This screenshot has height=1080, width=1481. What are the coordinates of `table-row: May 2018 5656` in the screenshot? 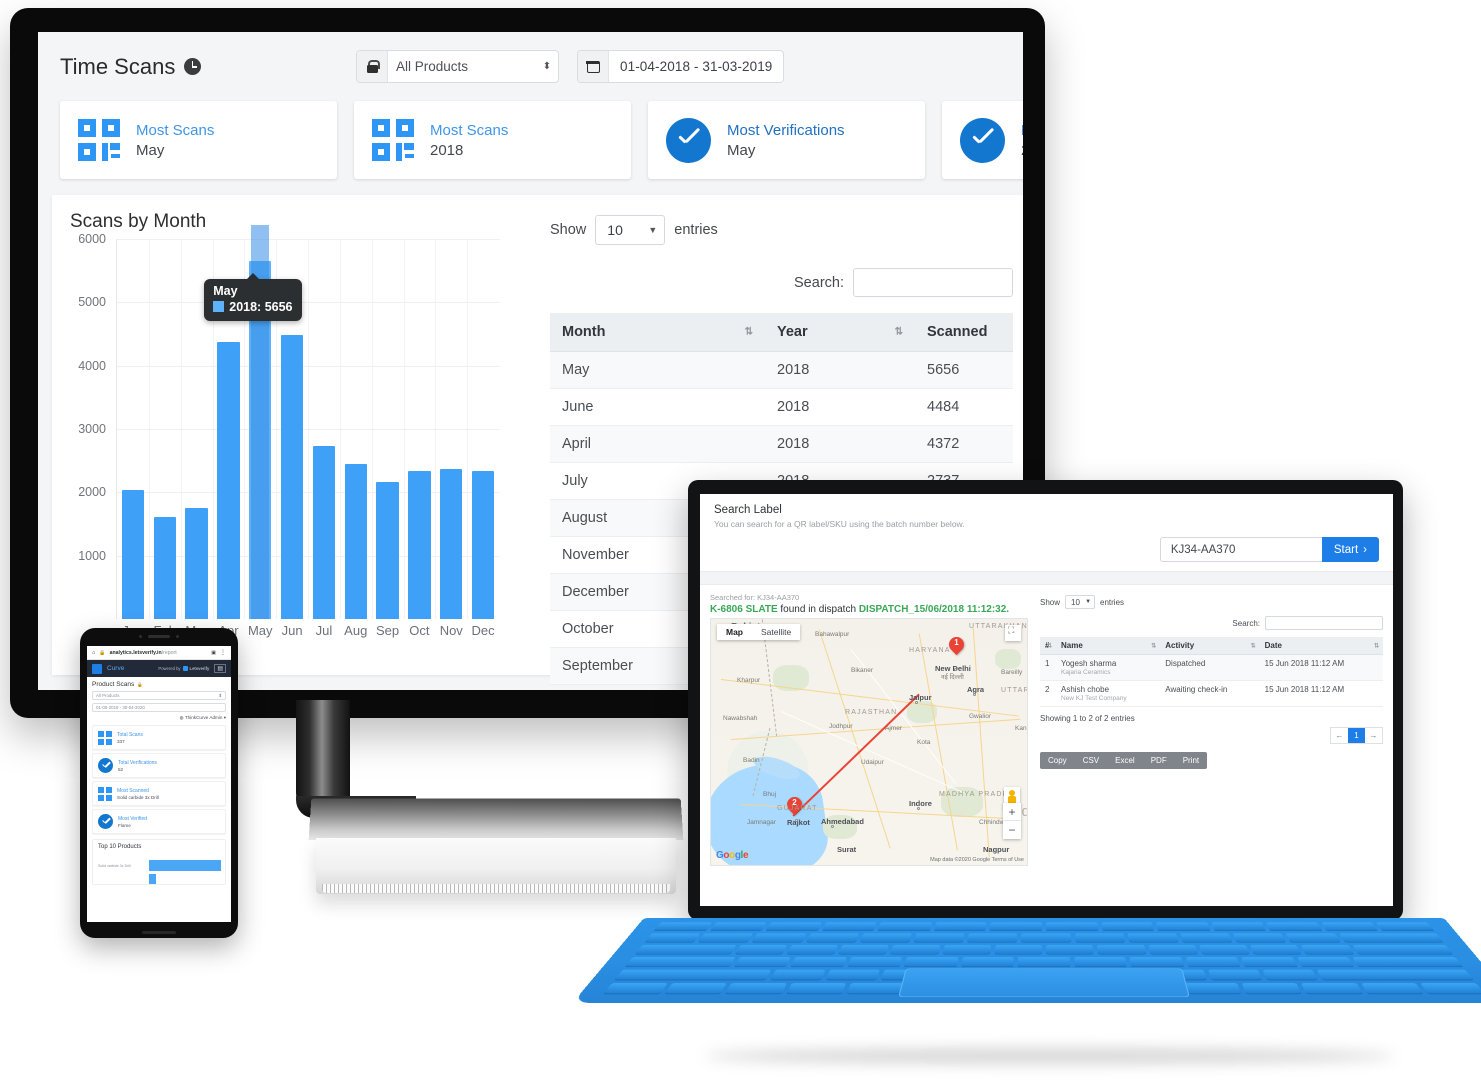 It's located at (781, 370).